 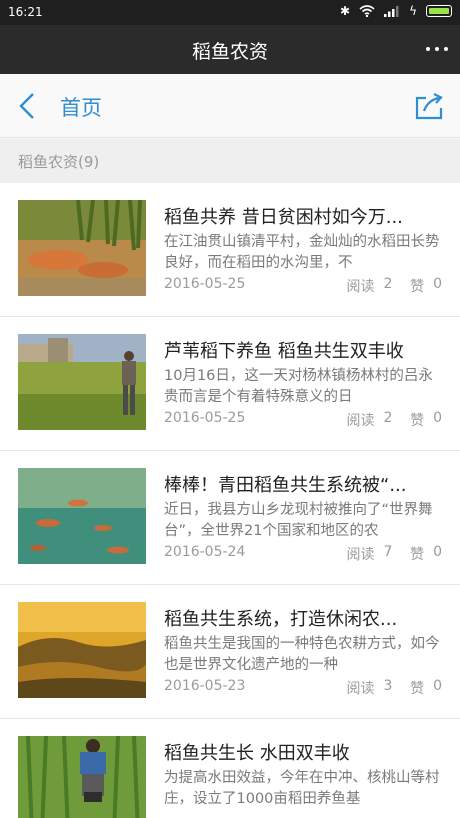 What do you see at coordinates (27, 106) in the screenshot?
I see `chevron-left-icon` at bounding box center [27, 106].